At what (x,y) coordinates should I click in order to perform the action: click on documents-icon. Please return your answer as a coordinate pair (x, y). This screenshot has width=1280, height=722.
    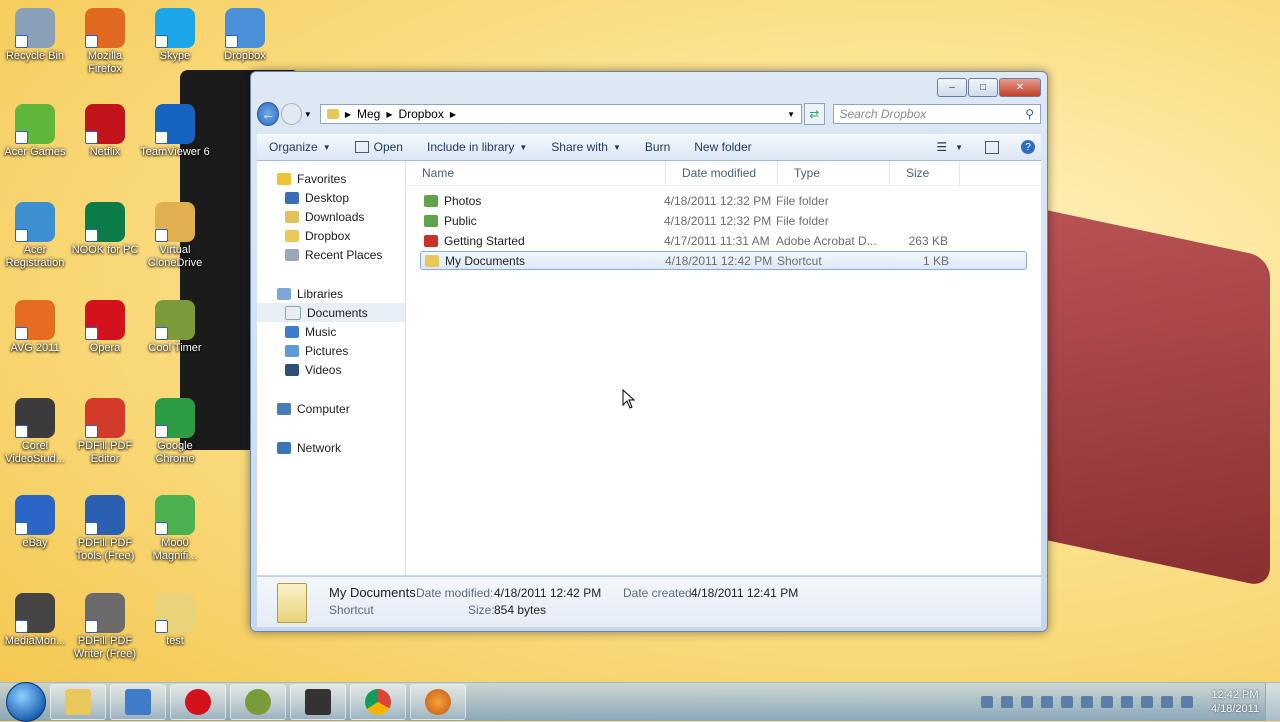
    Looking at the image, I should click on (293, 312).